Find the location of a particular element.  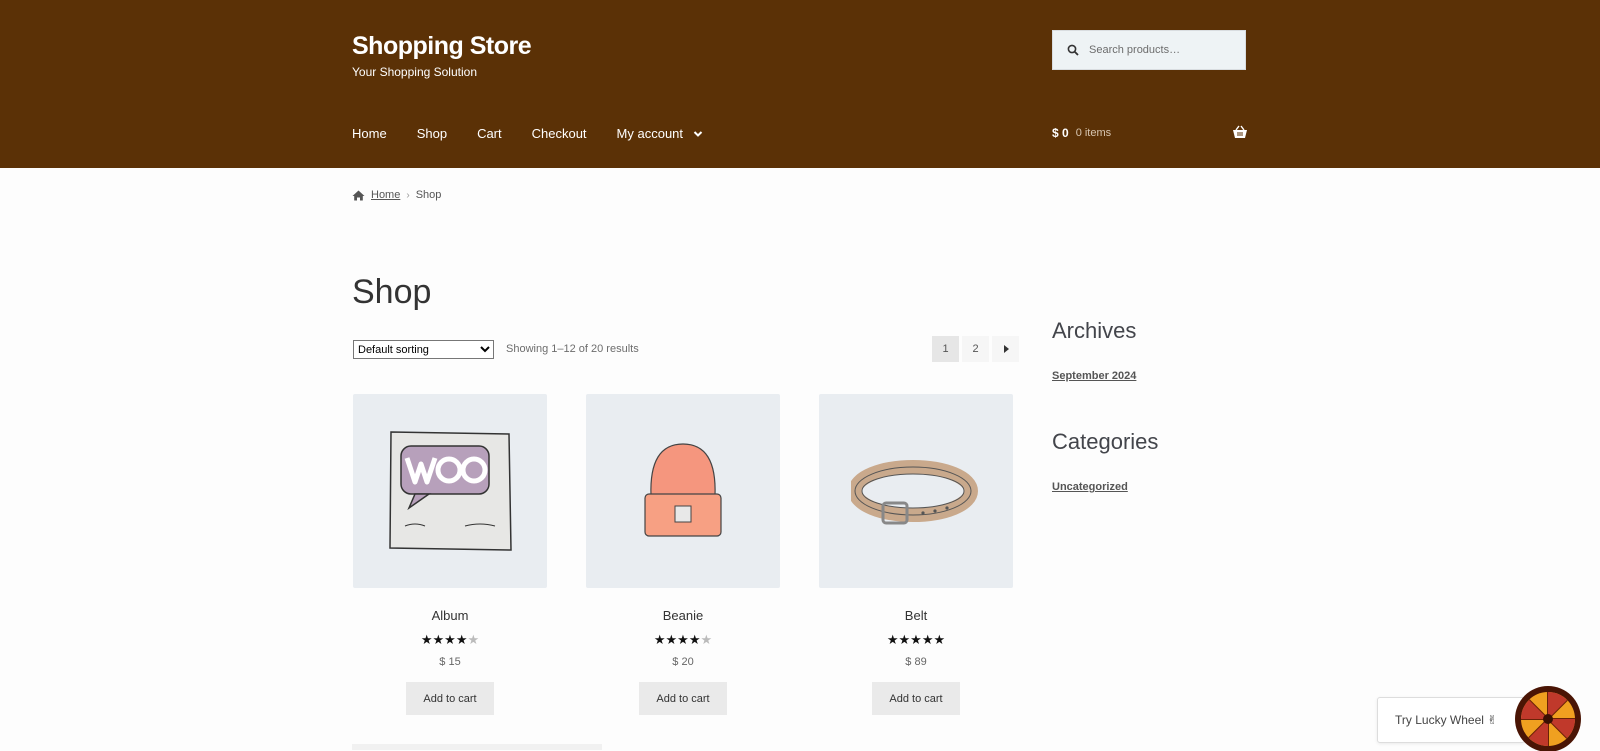

nav-label: My account is located at coordinates (650, 133).